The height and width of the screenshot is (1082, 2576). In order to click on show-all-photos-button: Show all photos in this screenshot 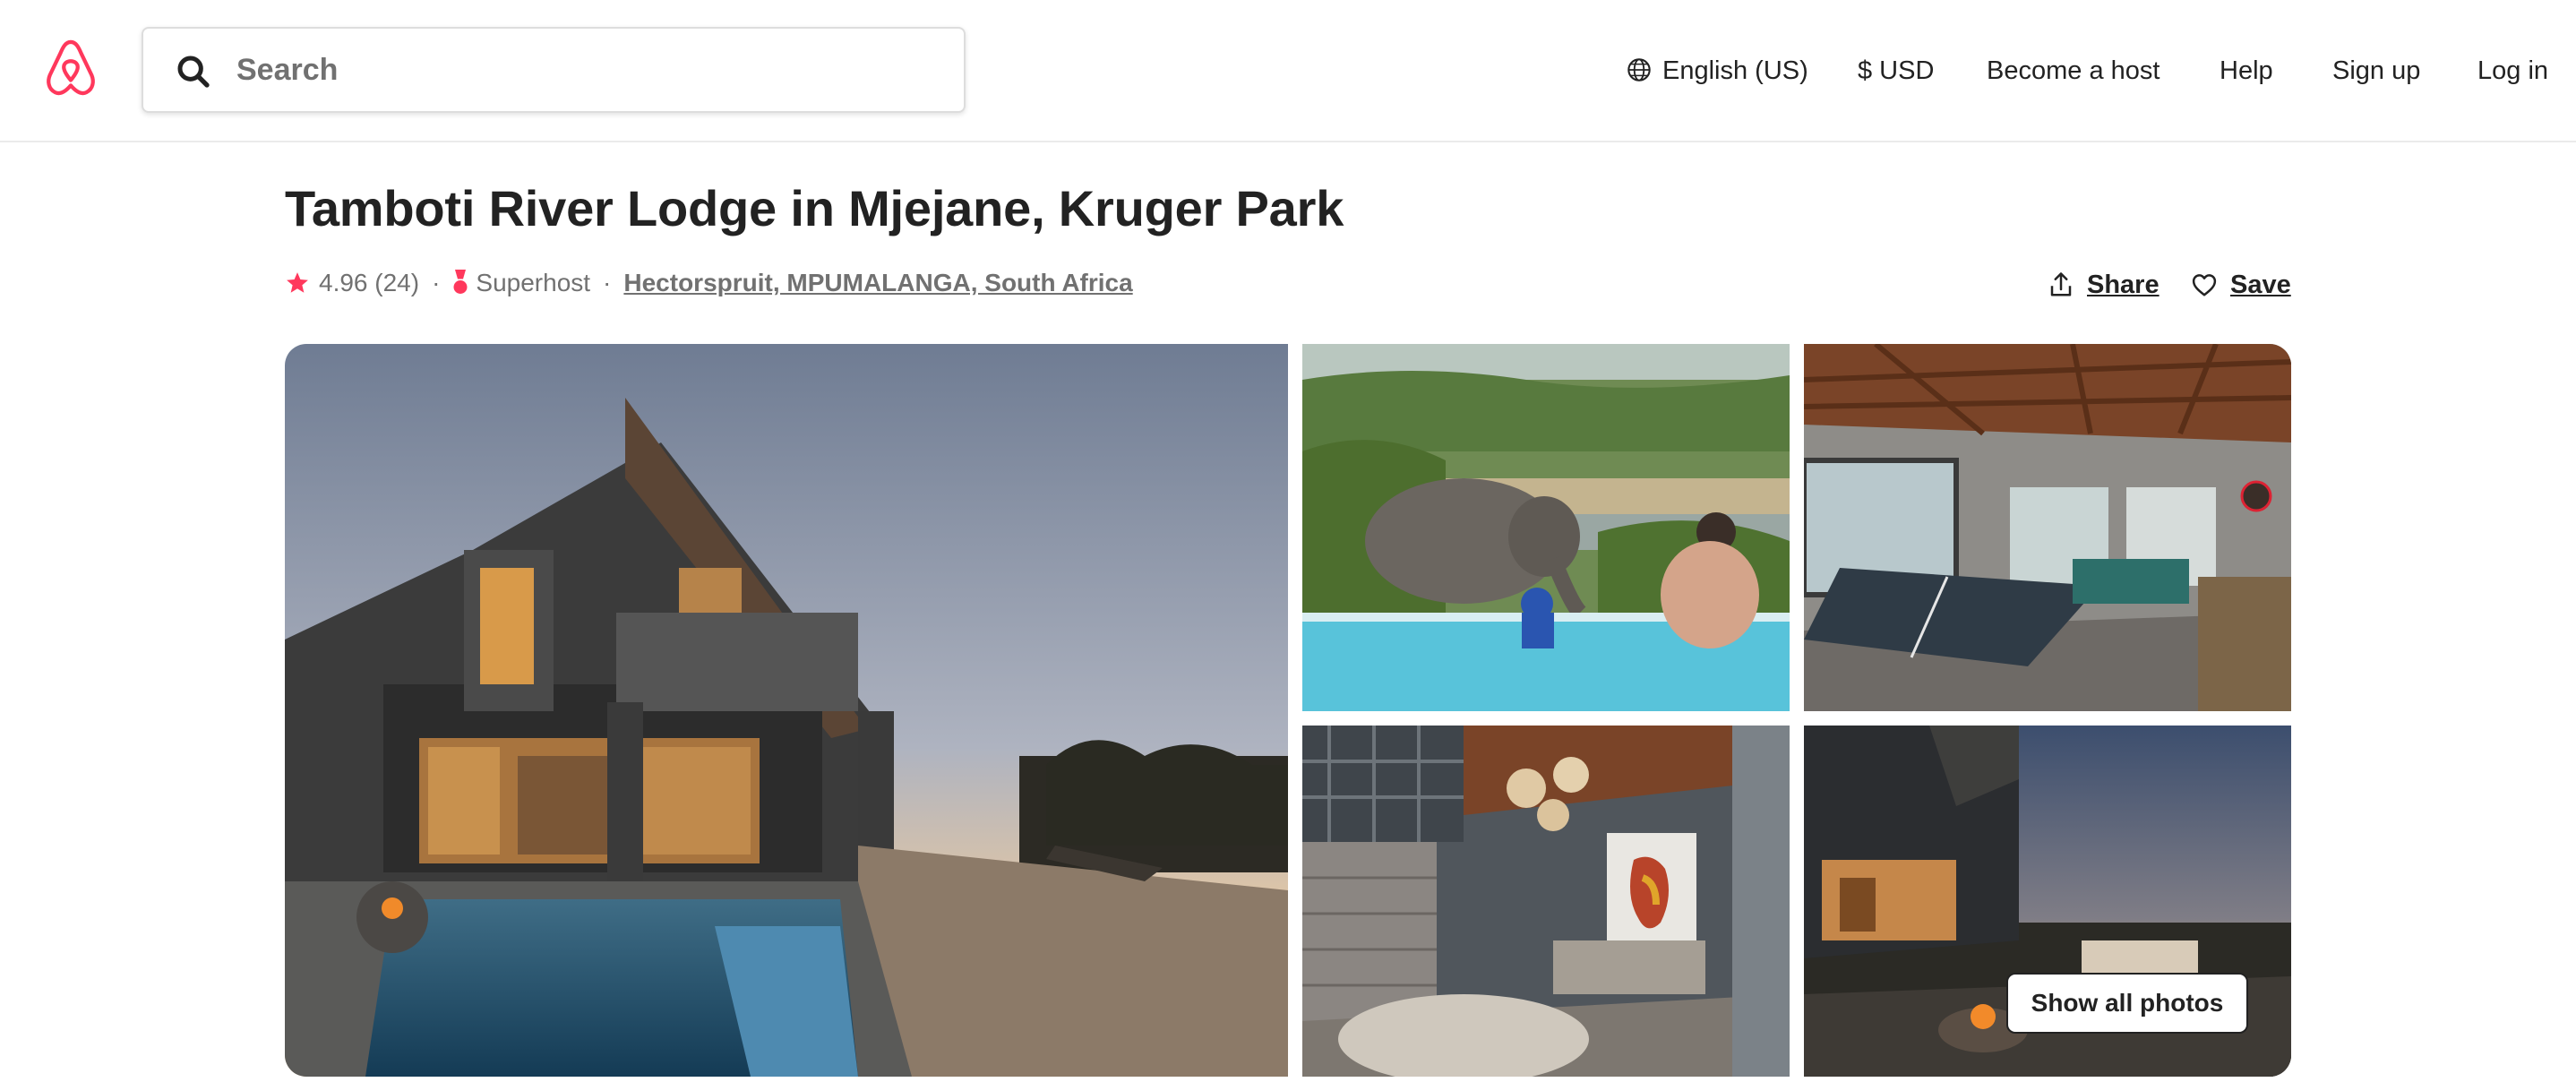, I will do `click(2127, 1003)`.